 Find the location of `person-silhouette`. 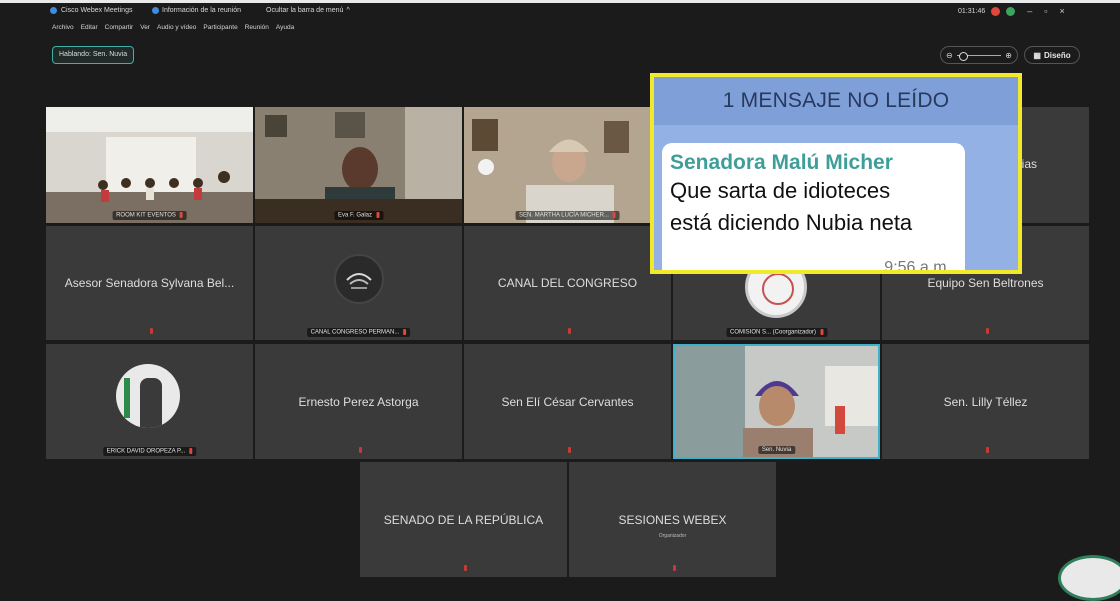

person-silhouette is located at coordinates (151, 403).